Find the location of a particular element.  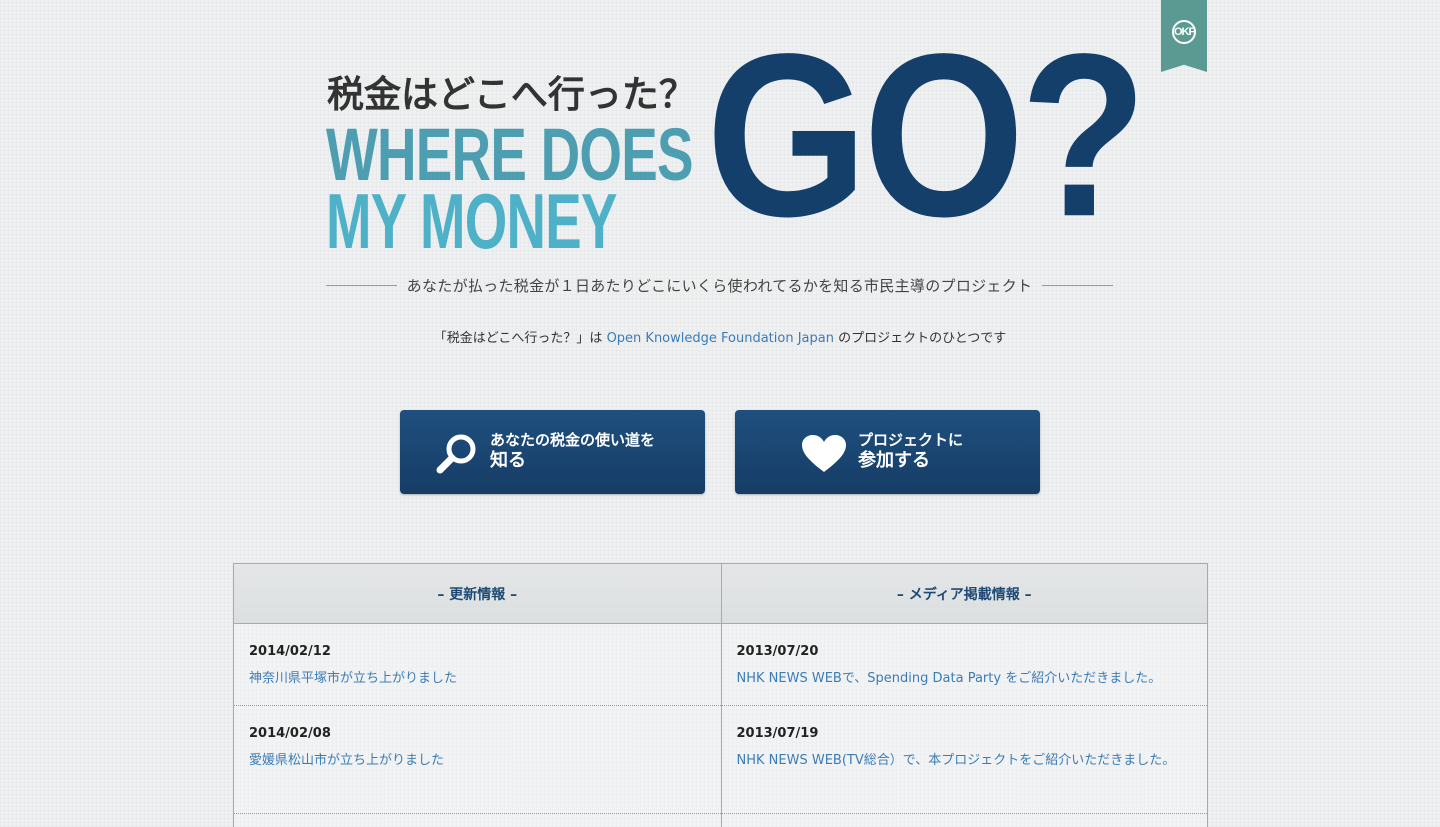

join-button: プロジェクトに 参加する is located at coordinates (887, 452).